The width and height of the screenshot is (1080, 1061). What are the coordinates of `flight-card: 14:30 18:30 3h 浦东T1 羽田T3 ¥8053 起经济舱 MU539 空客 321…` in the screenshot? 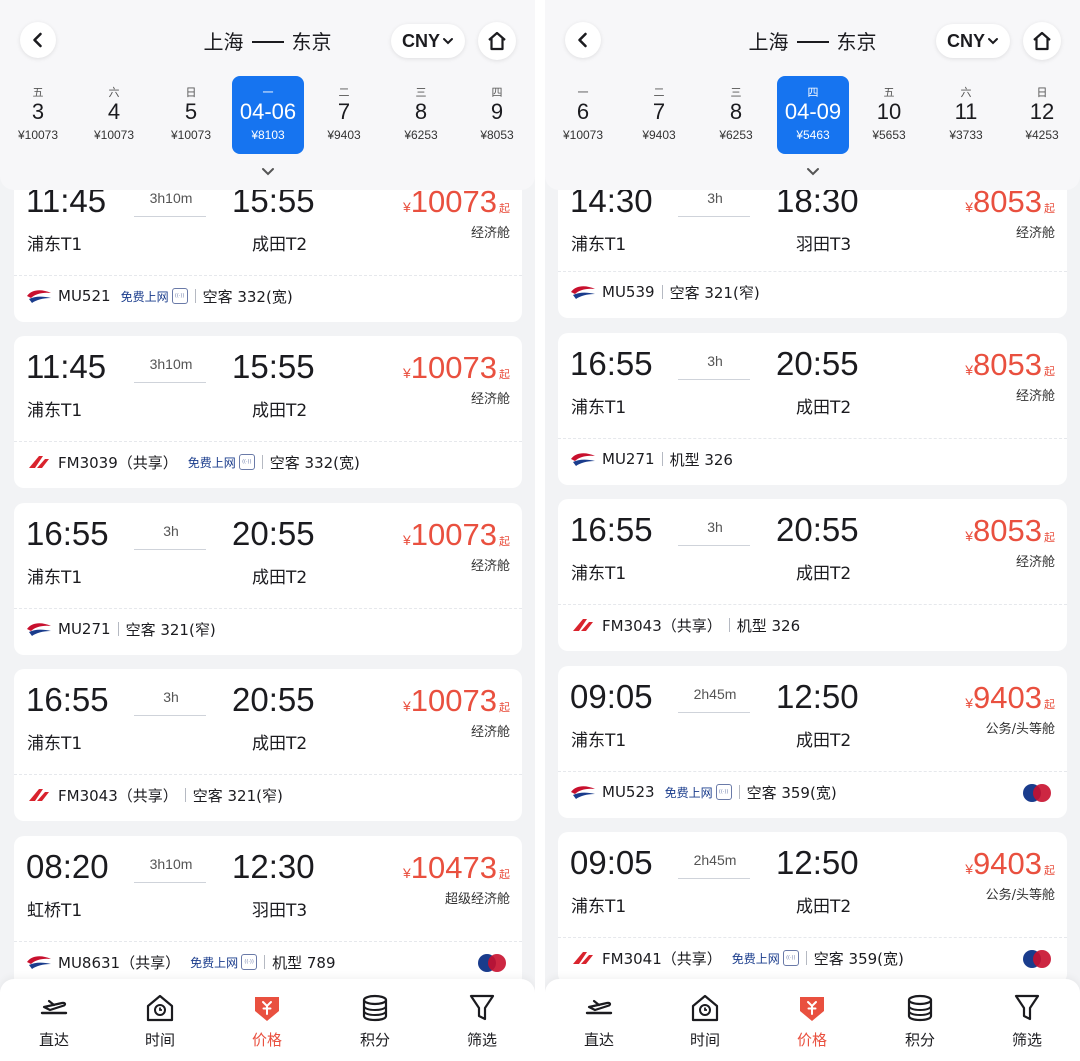 It's located at (812, 247).